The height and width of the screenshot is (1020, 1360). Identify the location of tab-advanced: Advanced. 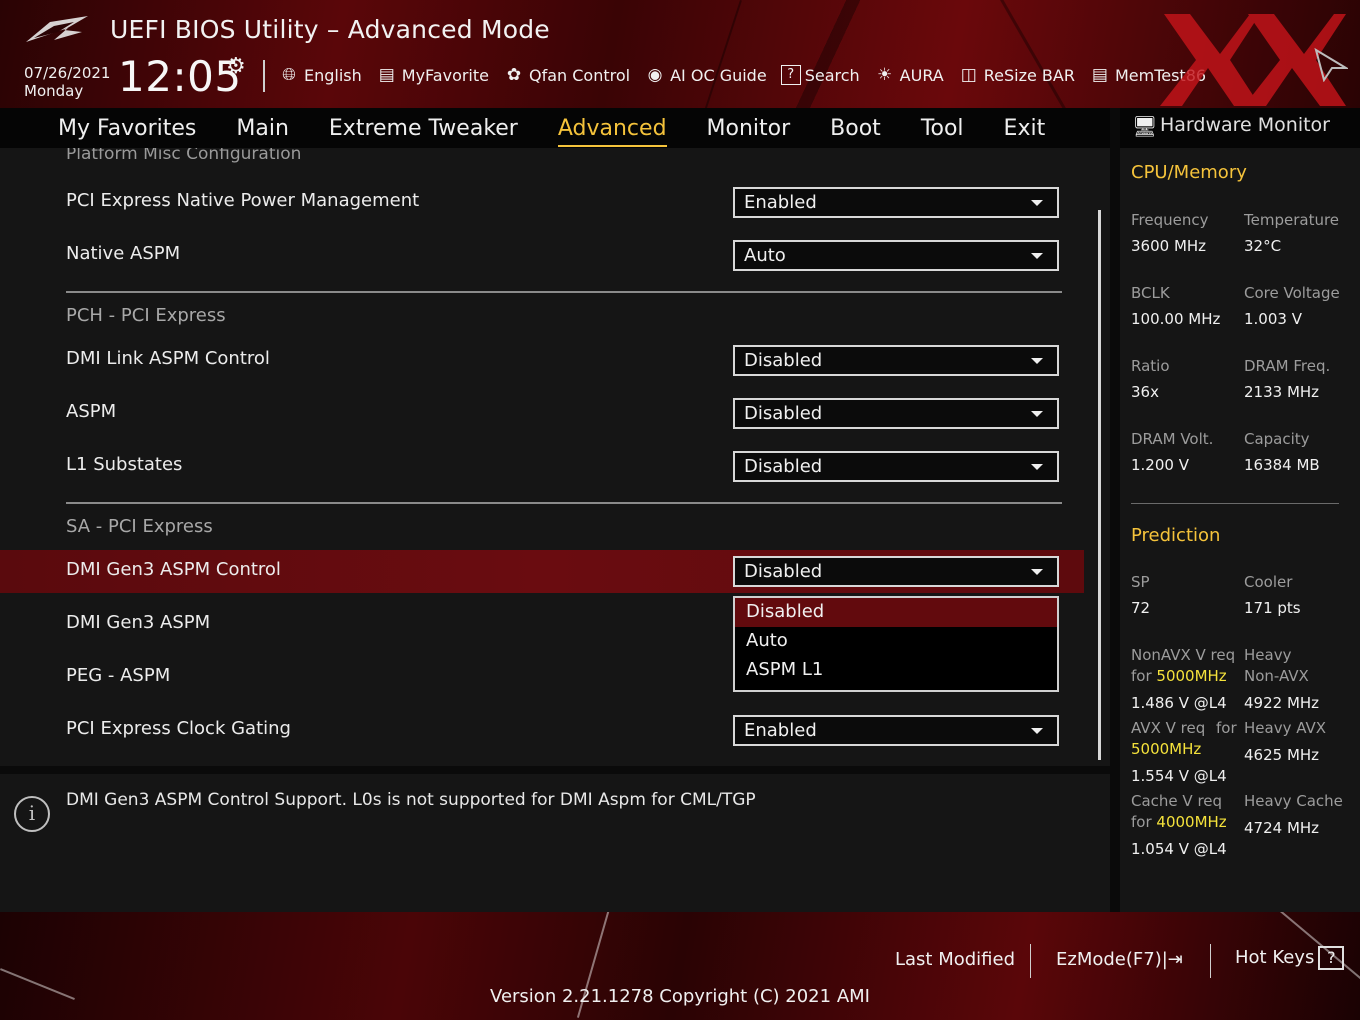
(612, 131).